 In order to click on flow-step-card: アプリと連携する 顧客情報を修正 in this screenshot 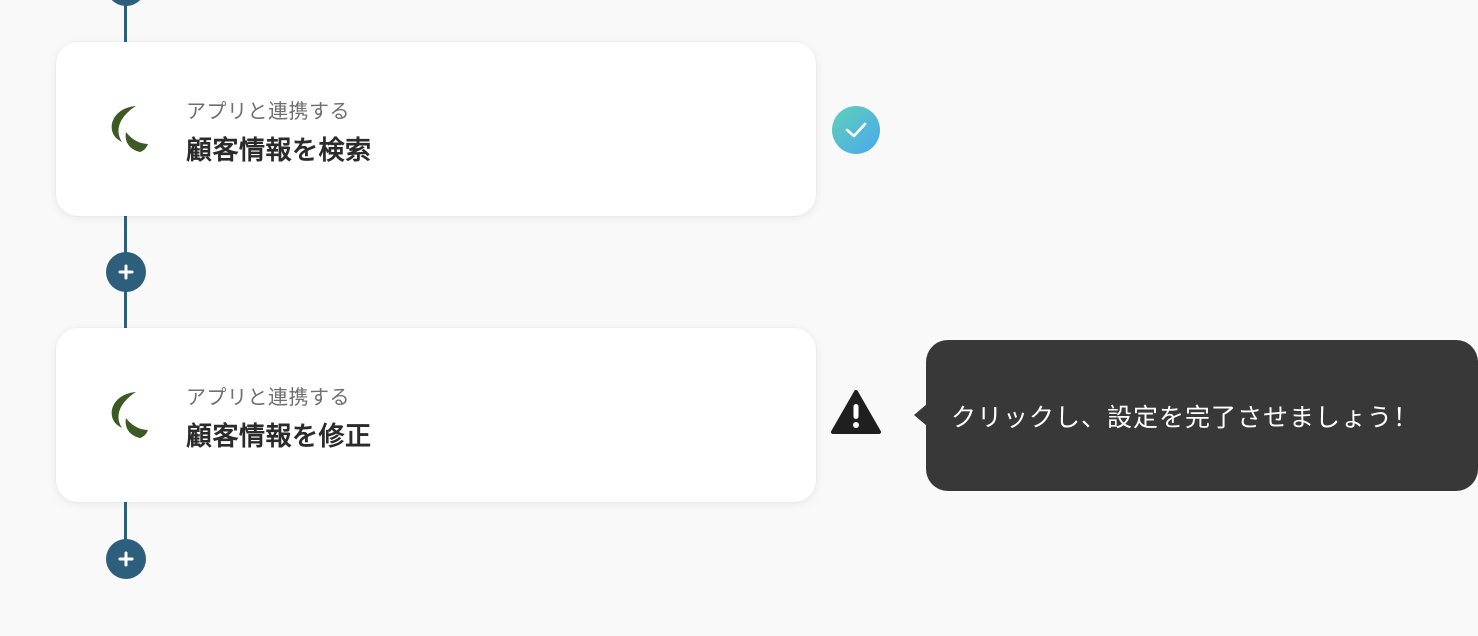, I will do `click(436, 415)`.